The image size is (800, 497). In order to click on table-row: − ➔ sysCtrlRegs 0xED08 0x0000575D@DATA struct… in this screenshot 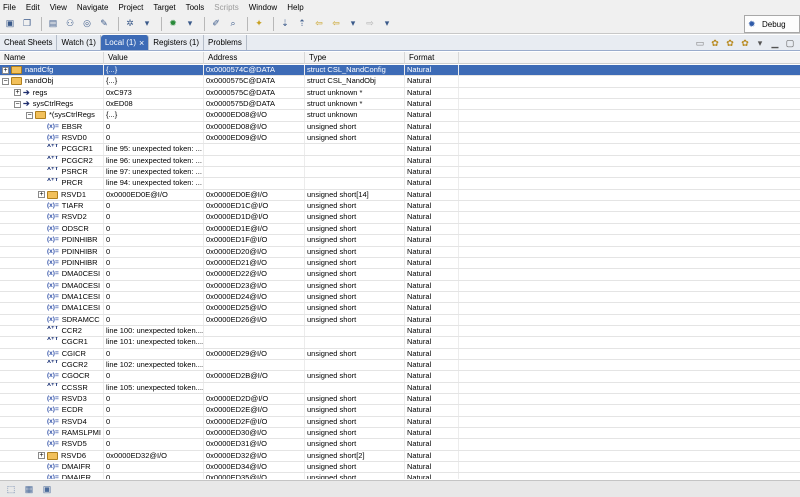, I will do `click(400, 105)`.